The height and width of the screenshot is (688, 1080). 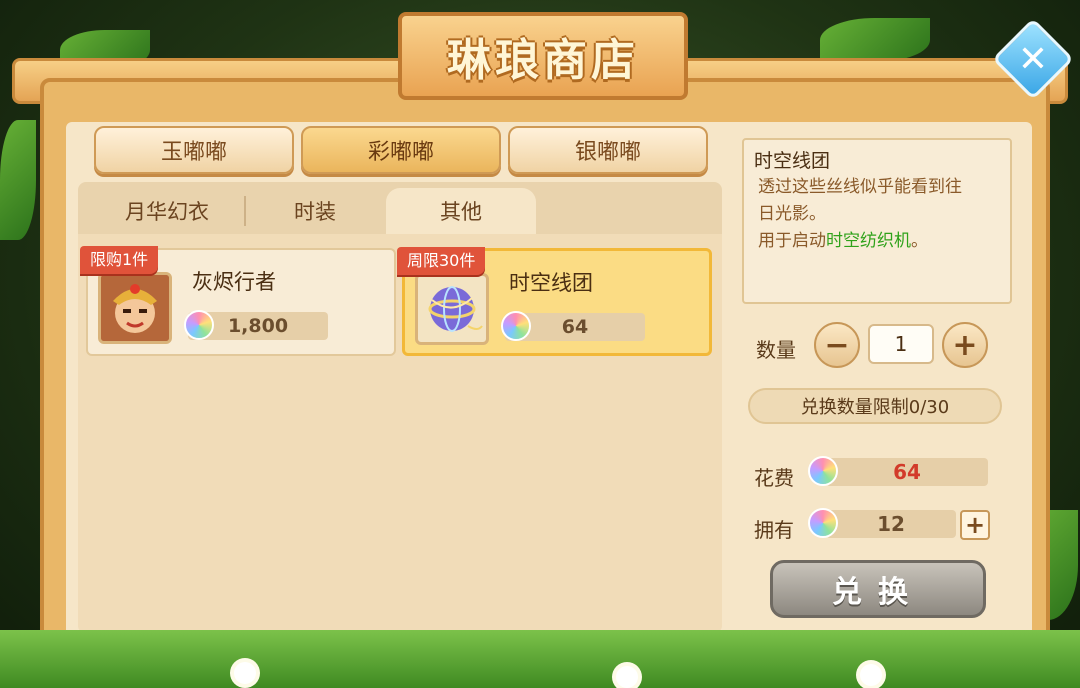 What do you see at coordinates (965, 345) in the screenshot?
I see `quantity-plus-button: +` at bounding box center [965, 345].